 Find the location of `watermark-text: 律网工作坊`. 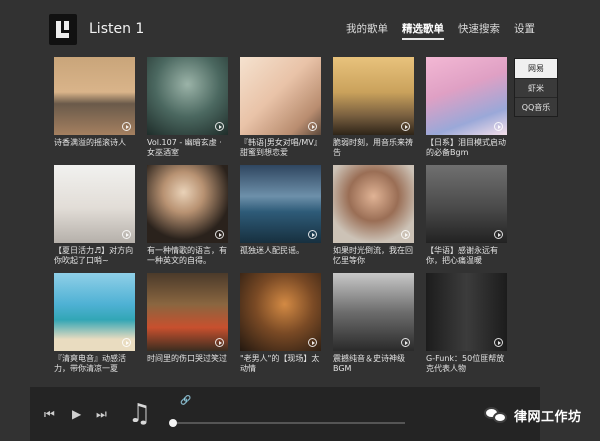

watermark-text: 律网工作坊 is located at coordinates (548, 417).